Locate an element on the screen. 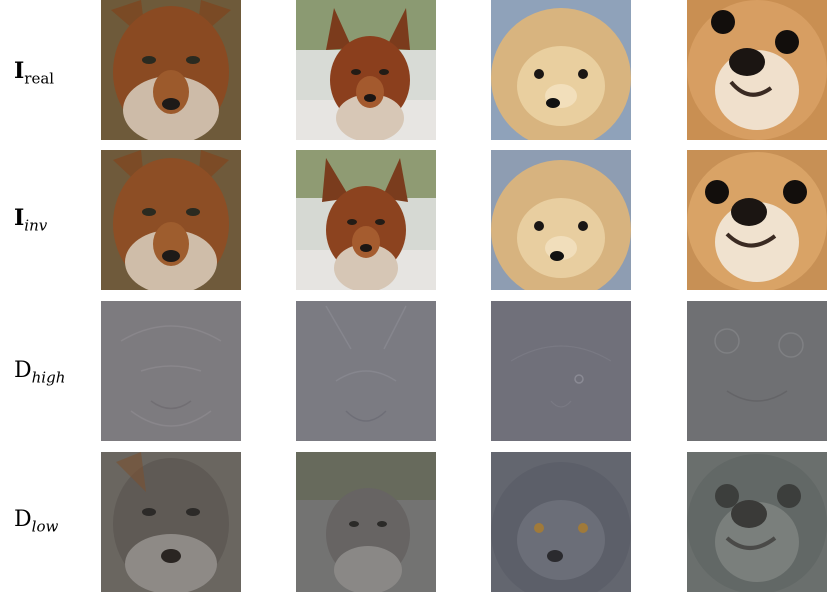 The image size is (830, 594). row-label-inv: Iinv is located at coordinates (30, 219).